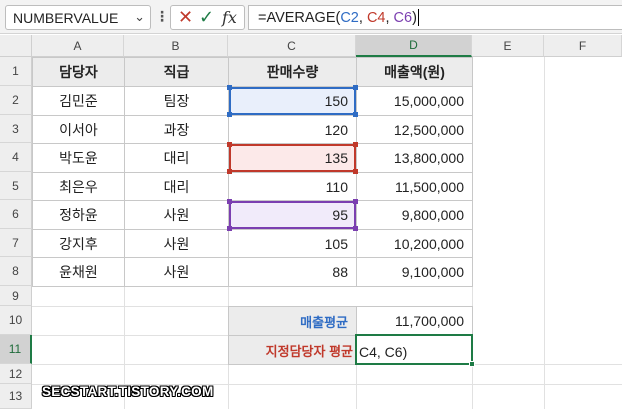  I want to click on table-cell: 과장, so click(176, 129).